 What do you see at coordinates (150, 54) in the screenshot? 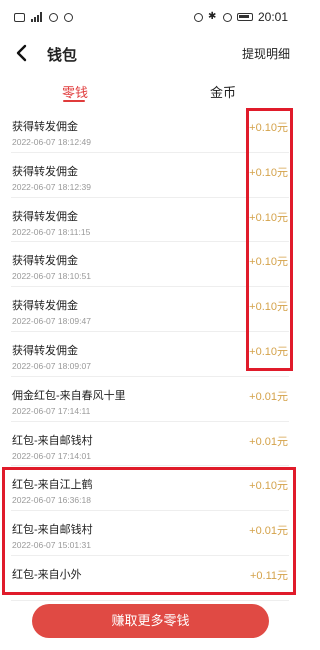
I see `top-nav-bar: 钱包 提现明细` at bounding box center [150, 54].